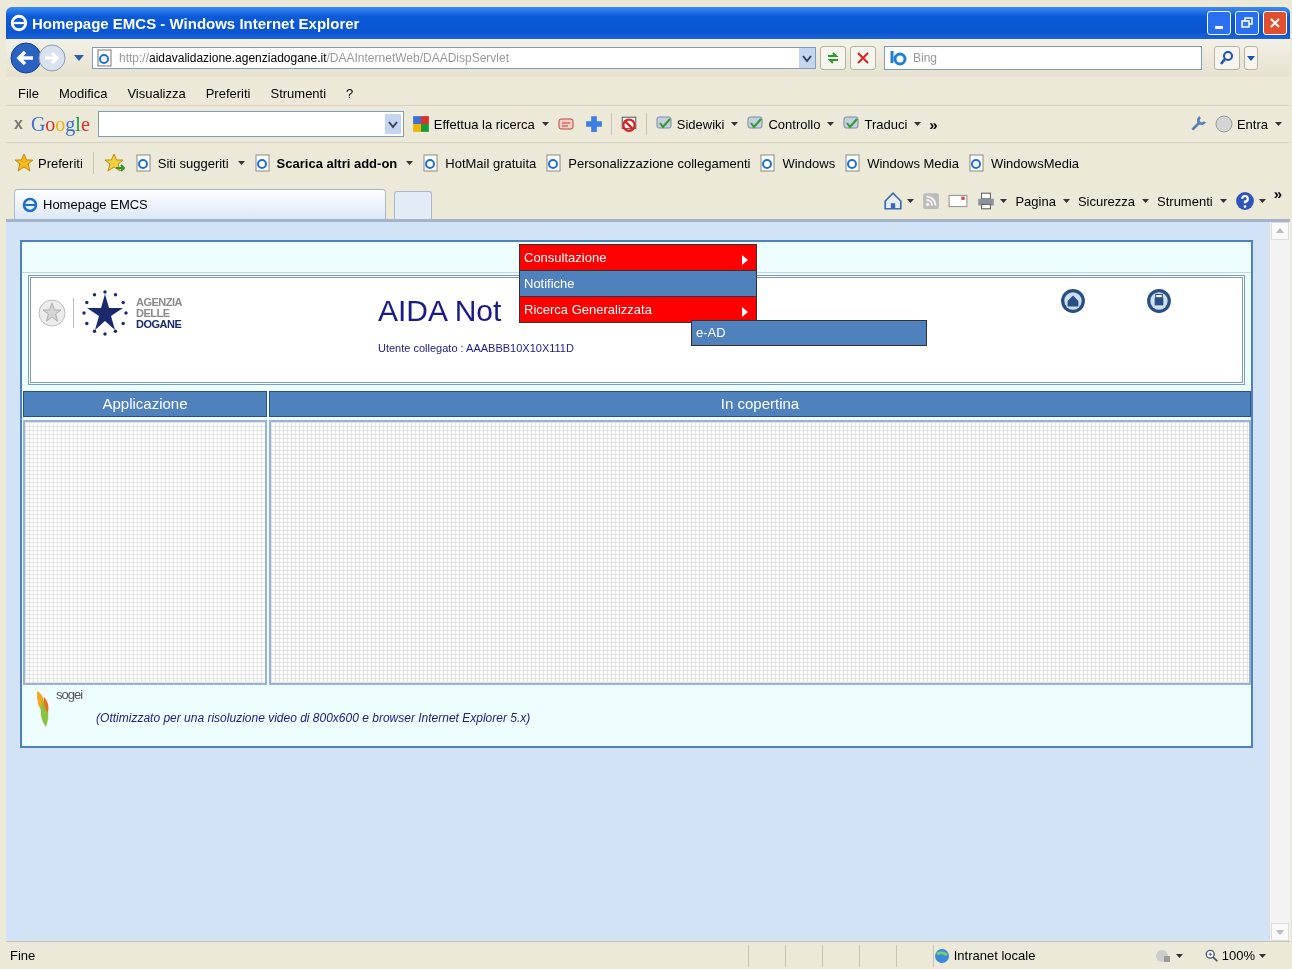 The height and width of the screenshot is (969, 1292). What do you see at coordinates (83, 93) in the screenshot?
I see `menu-item: Modifica` at bounding box center [83, 93].